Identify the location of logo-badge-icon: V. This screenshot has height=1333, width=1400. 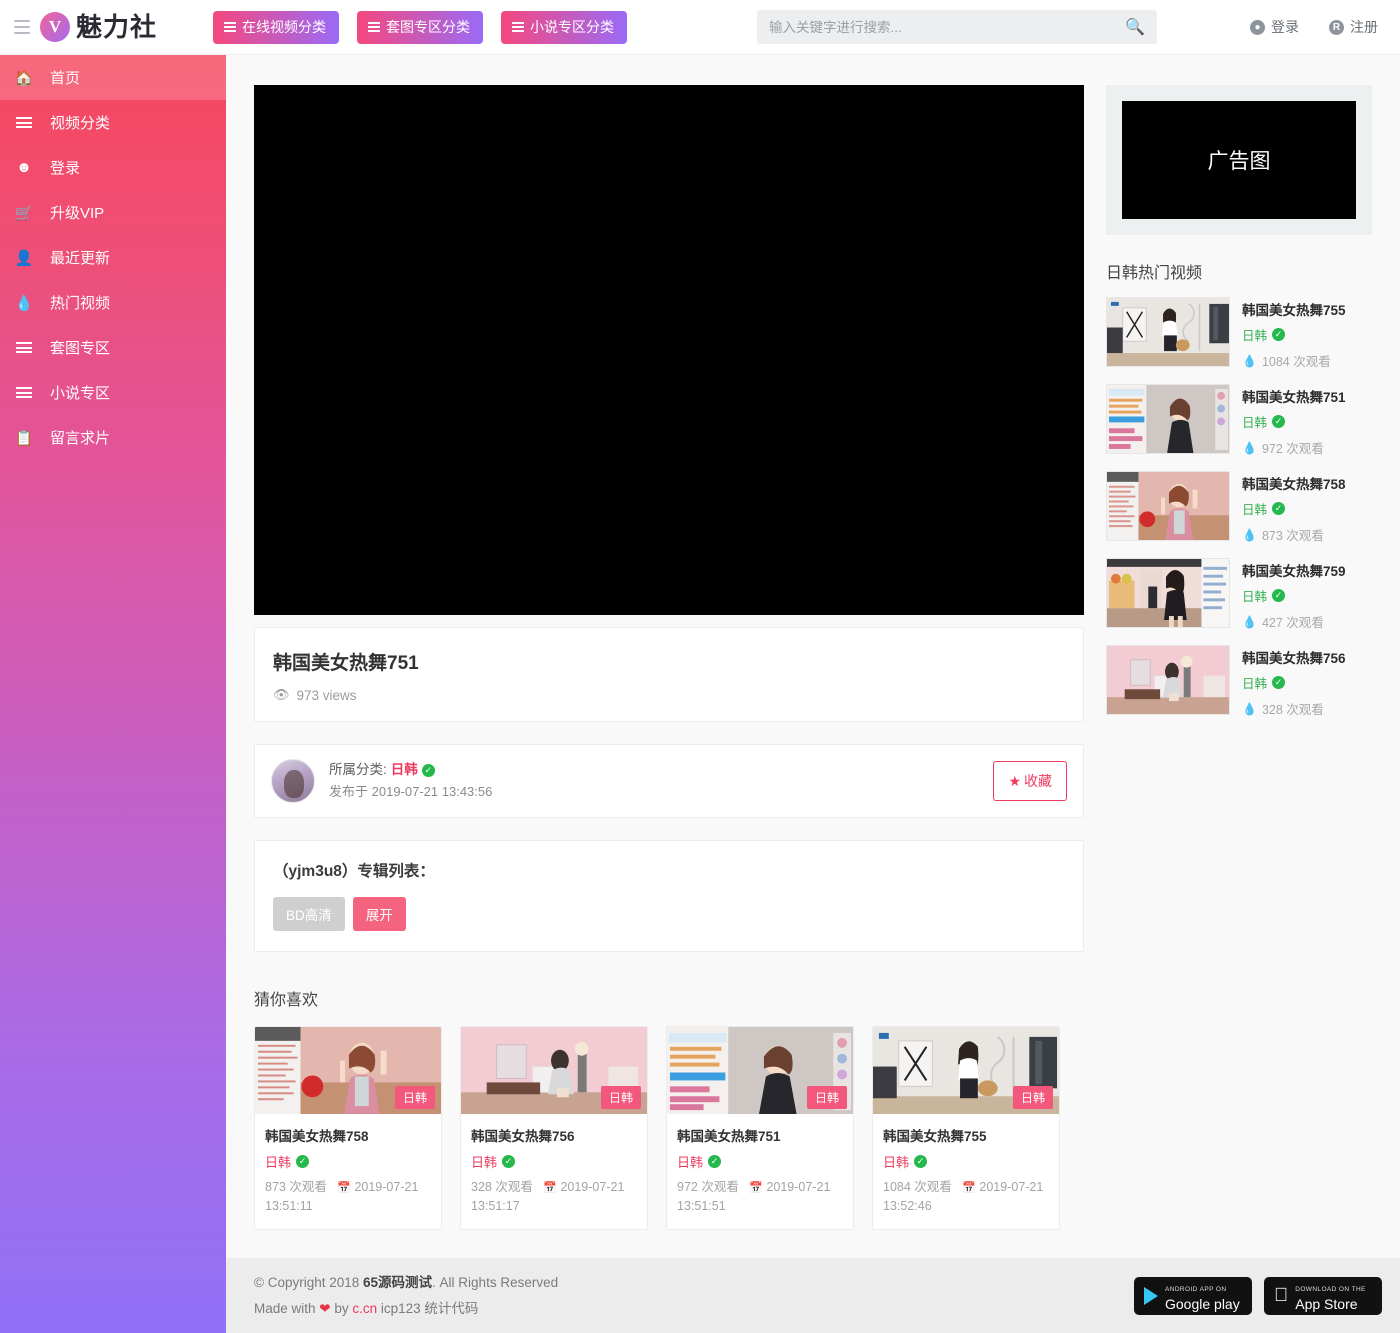
(55, 27).